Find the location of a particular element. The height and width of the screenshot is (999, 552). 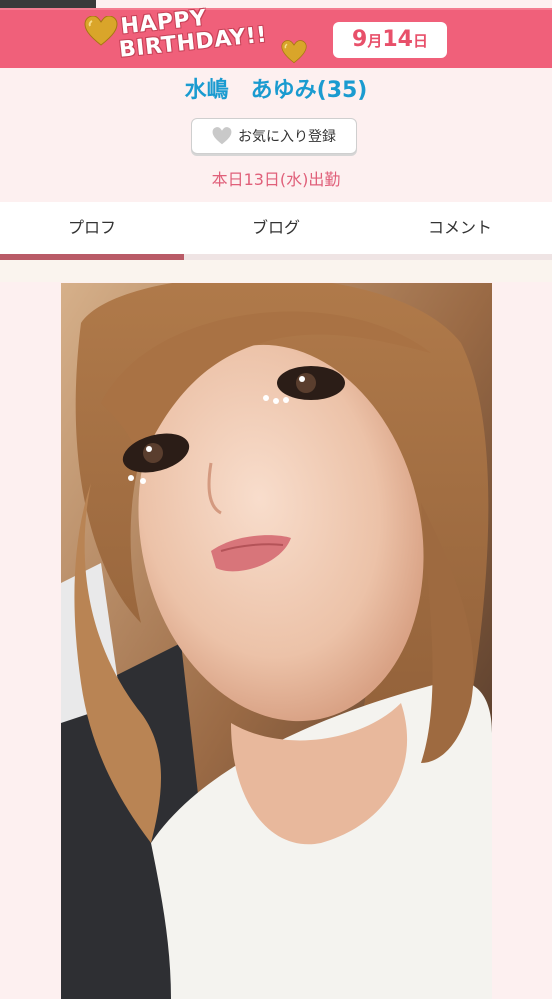

profile-name: 水嶋 あゆみ(35) is located at coordinates (276, 91).